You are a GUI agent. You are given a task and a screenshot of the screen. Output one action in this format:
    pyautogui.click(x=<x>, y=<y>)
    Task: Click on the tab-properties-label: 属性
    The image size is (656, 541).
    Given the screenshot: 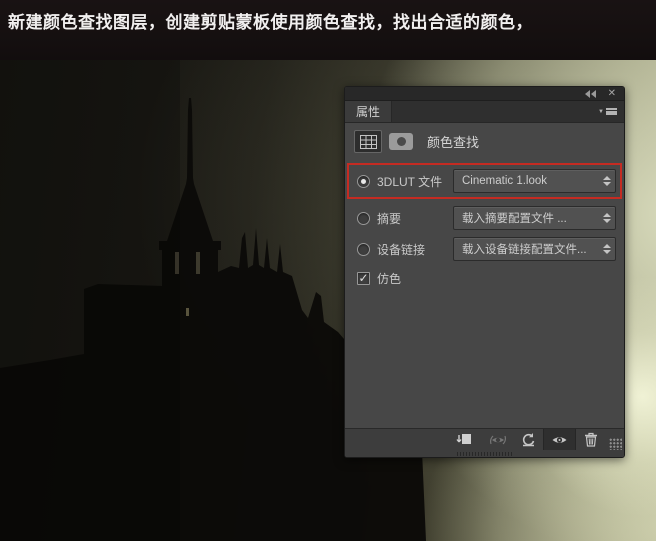 What is the action you would take?
    pyautogui.click(x=368, y=112)
    